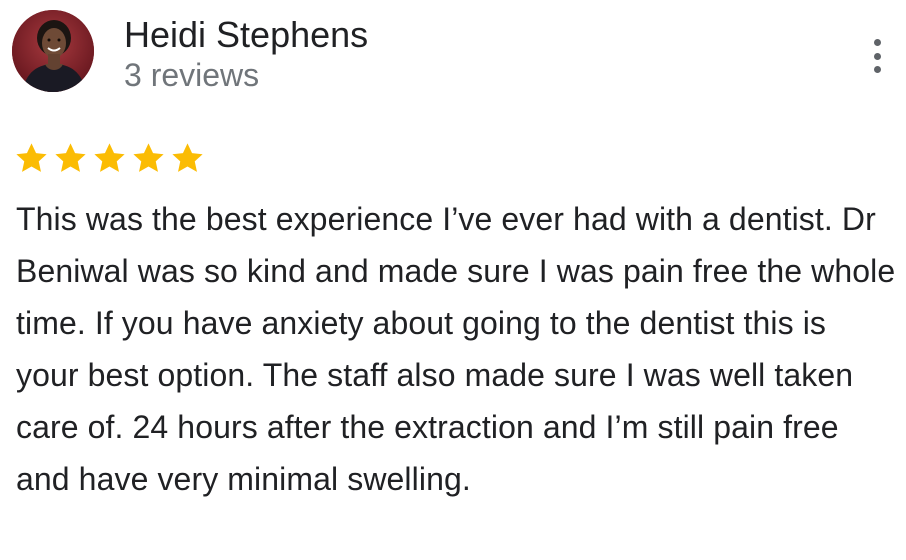 Image resolution: width=906 pixels, height=560 pixels. I want to click on star-rating, so click(109, 158).